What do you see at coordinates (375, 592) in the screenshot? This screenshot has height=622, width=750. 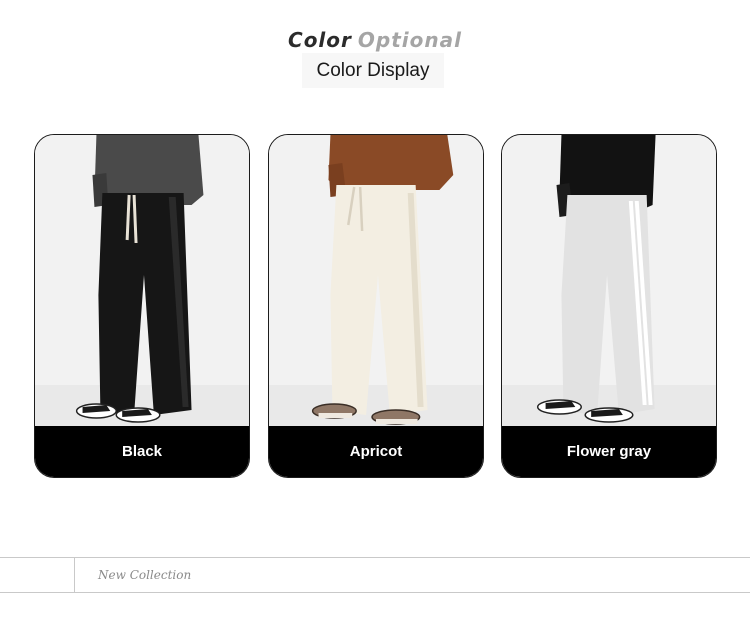 I see `footer-bottom-rule` at bounding box center [375, 592].